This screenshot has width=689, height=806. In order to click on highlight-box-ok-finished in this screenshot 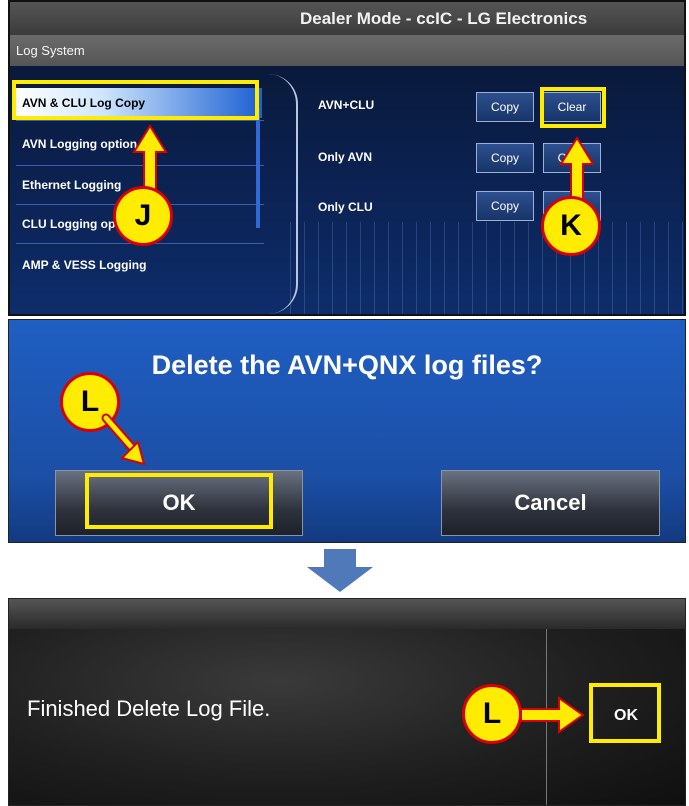, I will do `click(625, 713)`.